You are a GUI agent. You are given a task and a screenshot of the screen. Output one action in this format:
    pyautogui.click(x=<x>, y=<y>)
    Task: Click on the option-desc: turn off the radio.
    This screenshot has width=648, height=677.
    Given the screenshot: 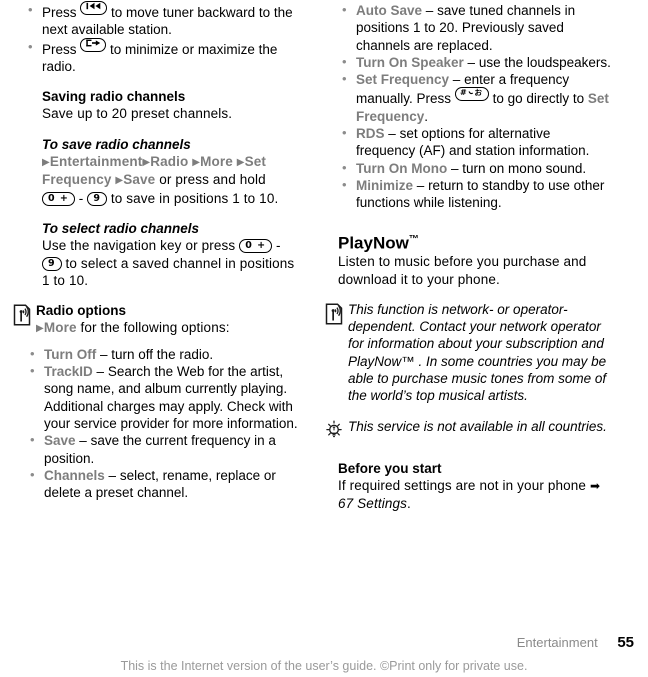 What is the action you would take?
    pyautogui.click(x=162, y=354)
    